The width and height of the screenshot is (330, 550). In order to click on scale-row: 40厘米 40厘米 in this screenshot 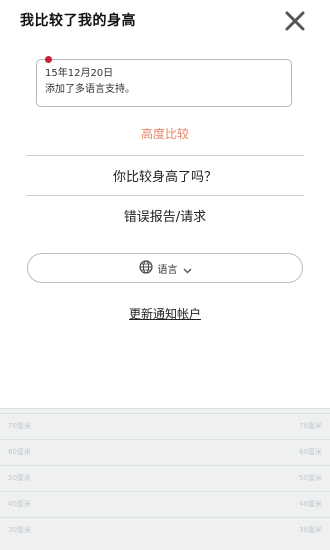, I will do `click(165, 504)`.